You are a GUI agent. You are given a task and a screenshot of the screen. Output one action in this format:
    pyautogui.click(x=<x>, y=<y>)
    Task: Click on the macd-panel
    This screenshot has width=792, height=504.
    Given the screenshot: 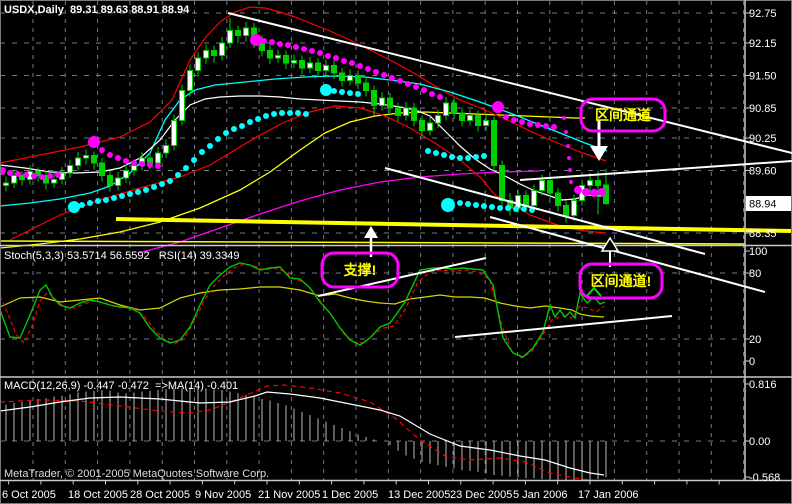 What is the action you would take?
    pyautogui.click(x=303, y=433)
    